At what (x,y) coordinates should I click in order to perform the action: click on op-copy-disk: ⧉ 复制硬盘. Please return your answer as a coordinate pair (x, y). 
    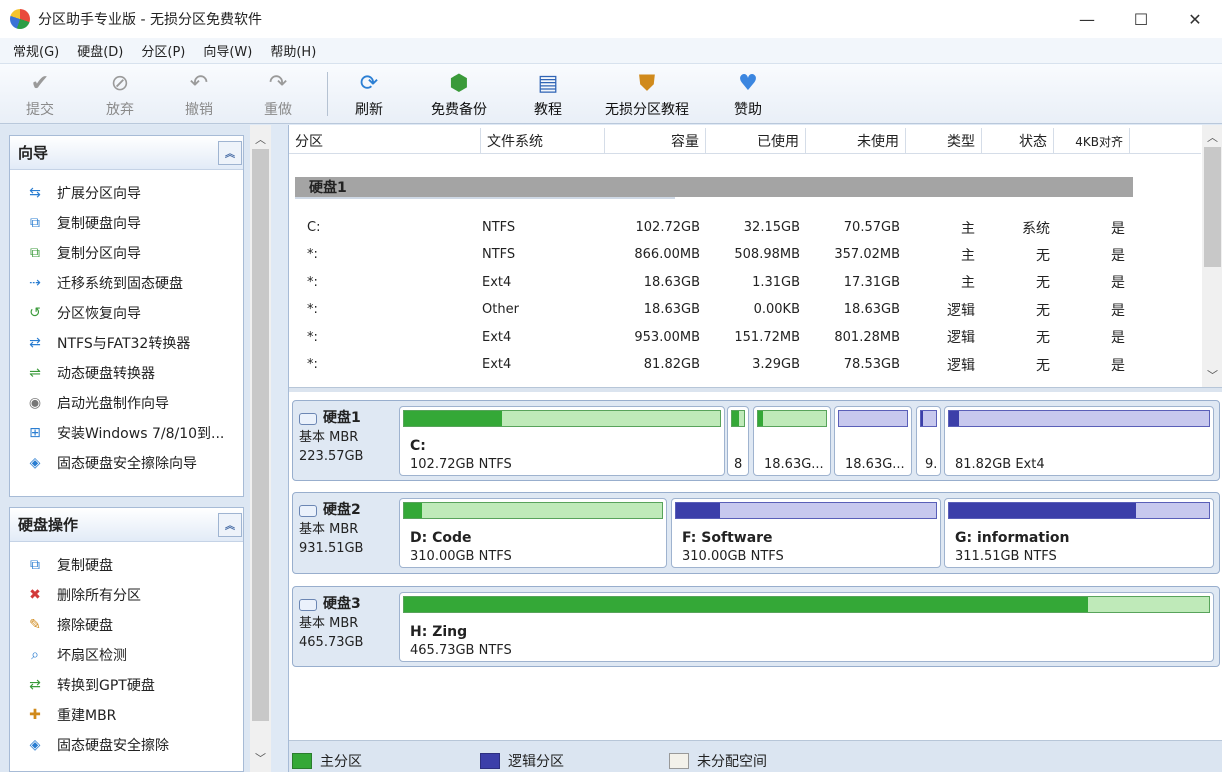
    Looking at the image, I should click on (126, 565).